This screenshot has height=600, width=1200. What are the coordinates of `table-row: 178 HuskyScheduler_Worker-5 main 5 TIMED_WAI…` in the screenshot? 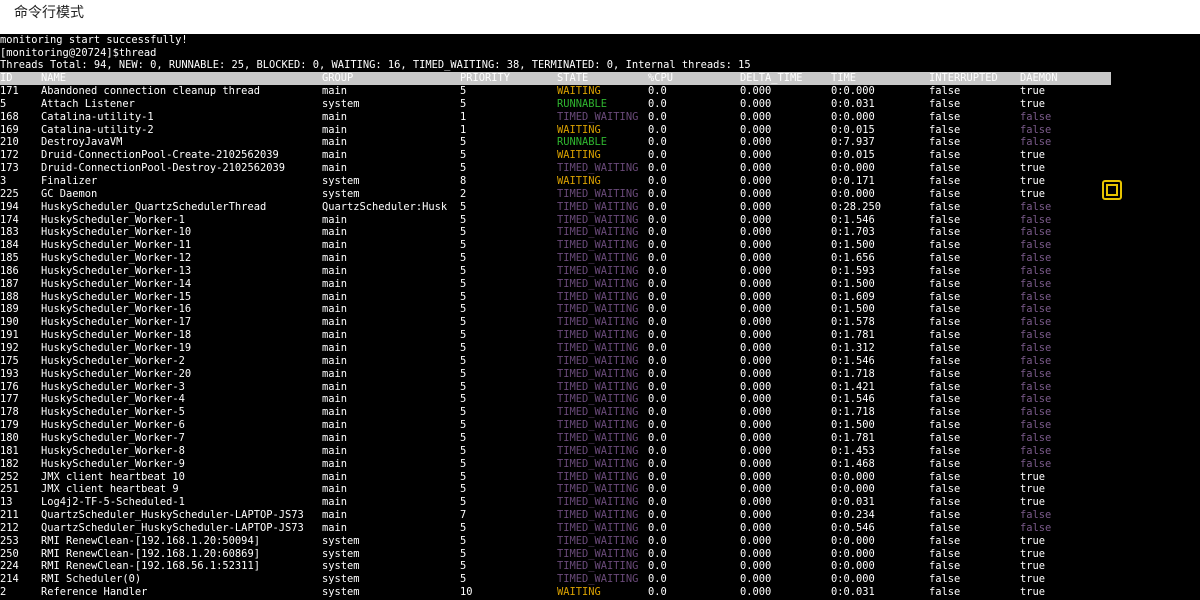 It's located at (600, 412).